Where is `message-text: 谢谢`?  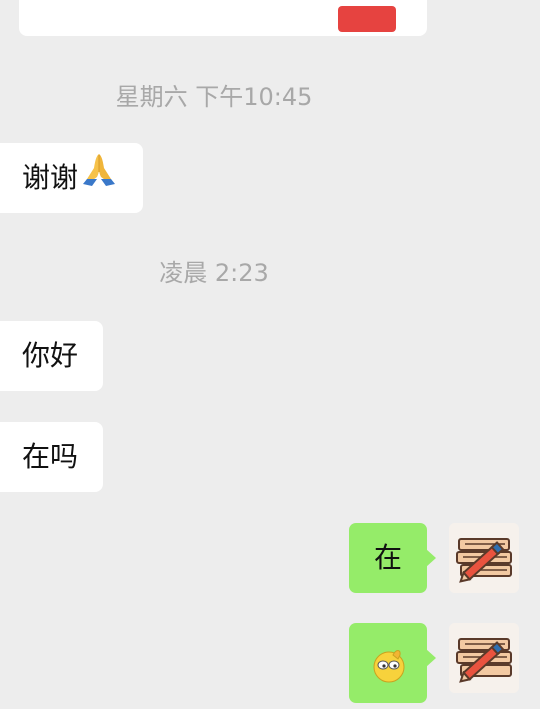 message-text: 谢谢 is located at coordinates (50, 177).